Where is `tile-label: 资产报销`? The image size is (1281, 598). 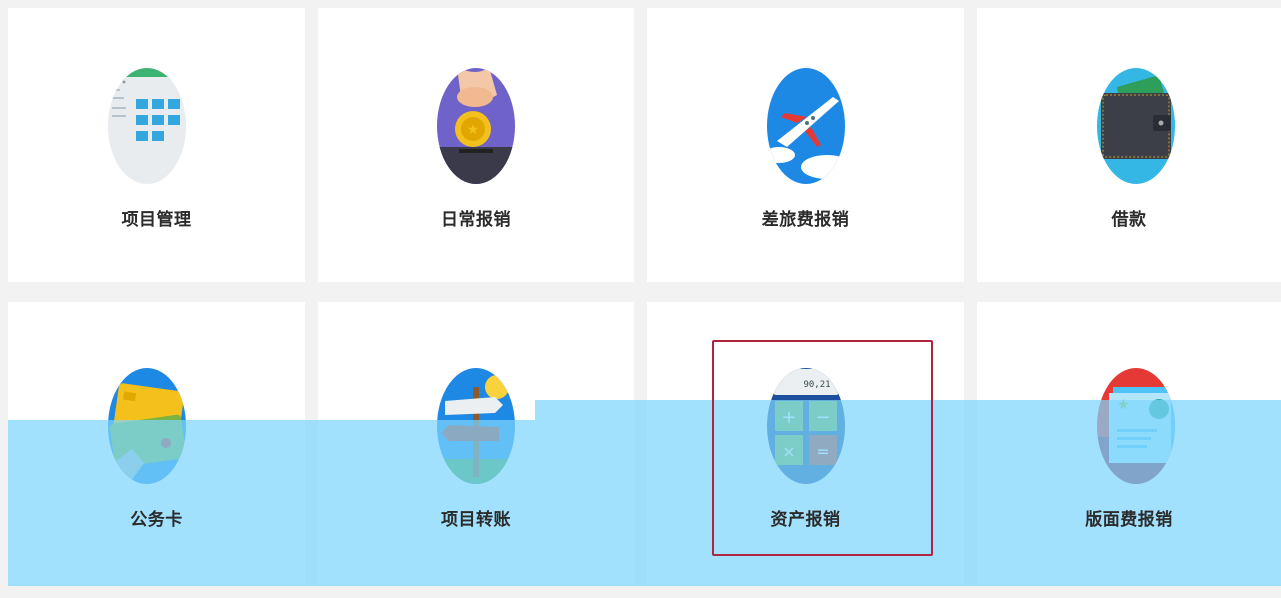 tile-label: 资产报销 is located at coordinates (805, 520).